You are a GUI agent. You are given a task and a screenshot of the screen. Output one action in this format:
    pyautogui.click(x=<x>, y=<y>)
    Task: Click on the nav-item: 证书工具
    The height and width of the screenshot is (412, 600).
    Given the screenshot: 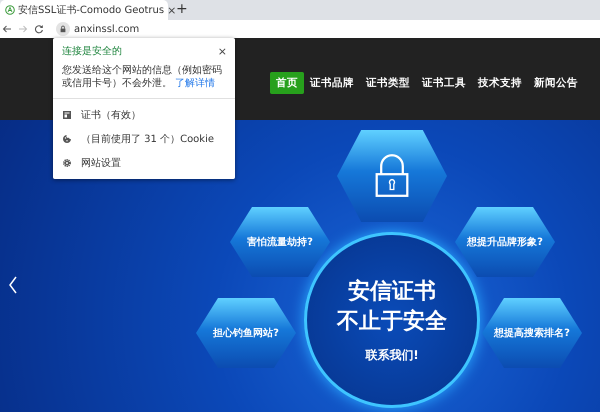 What is the action you would take?
    pyautogui.click(x=444, y=83)
    